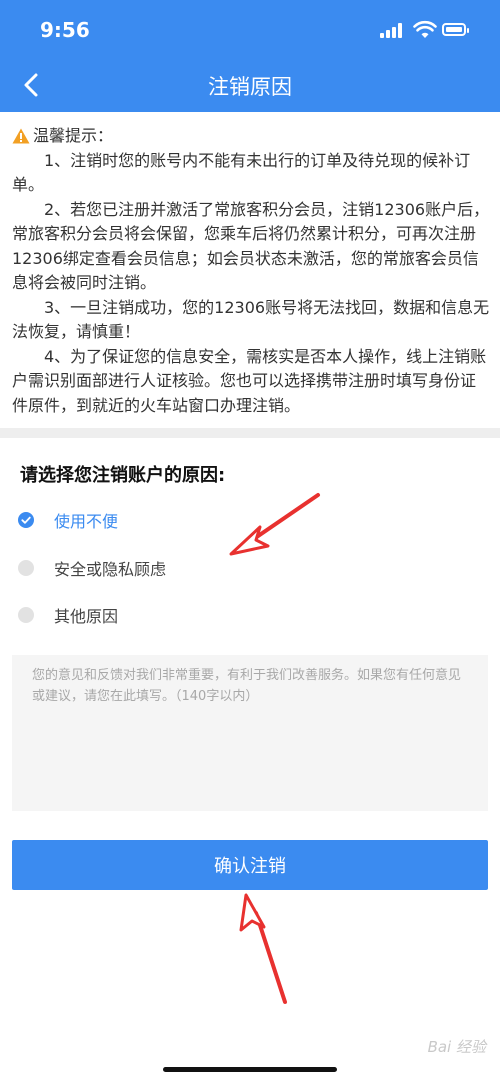 The image size is (500, 1083). I want to click on battery-icon, so click(455, 29).